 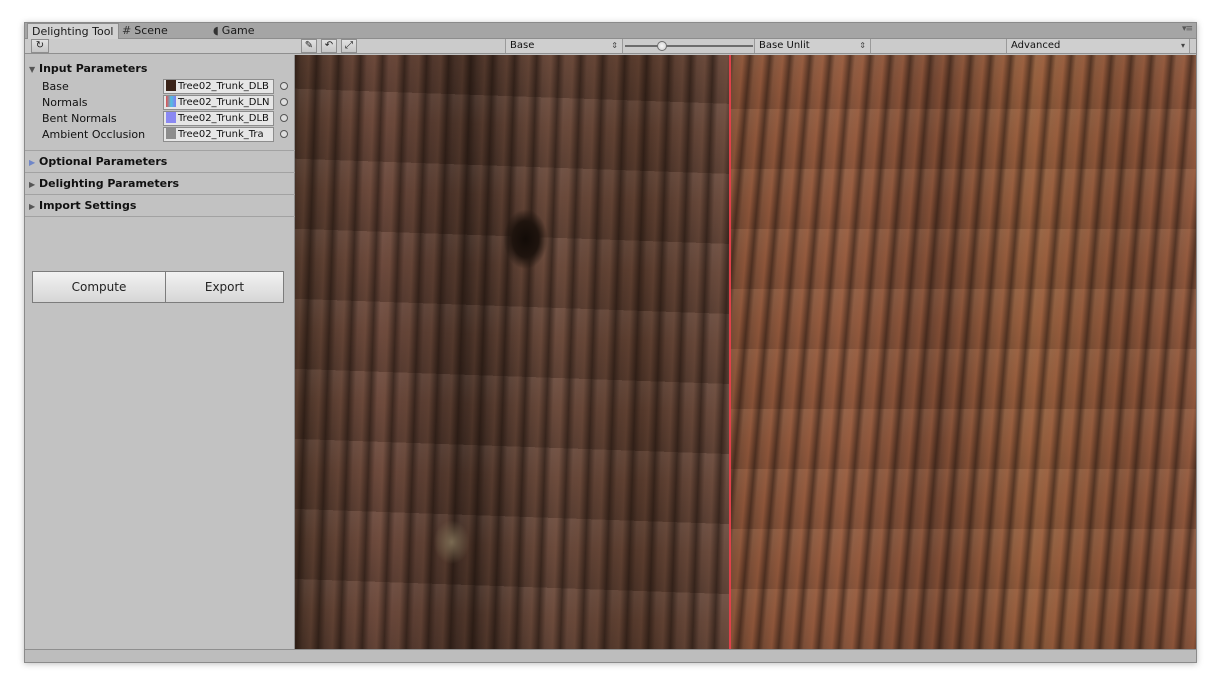 I want to click on mode-value: Advanced, so click(x=1036, y=45).